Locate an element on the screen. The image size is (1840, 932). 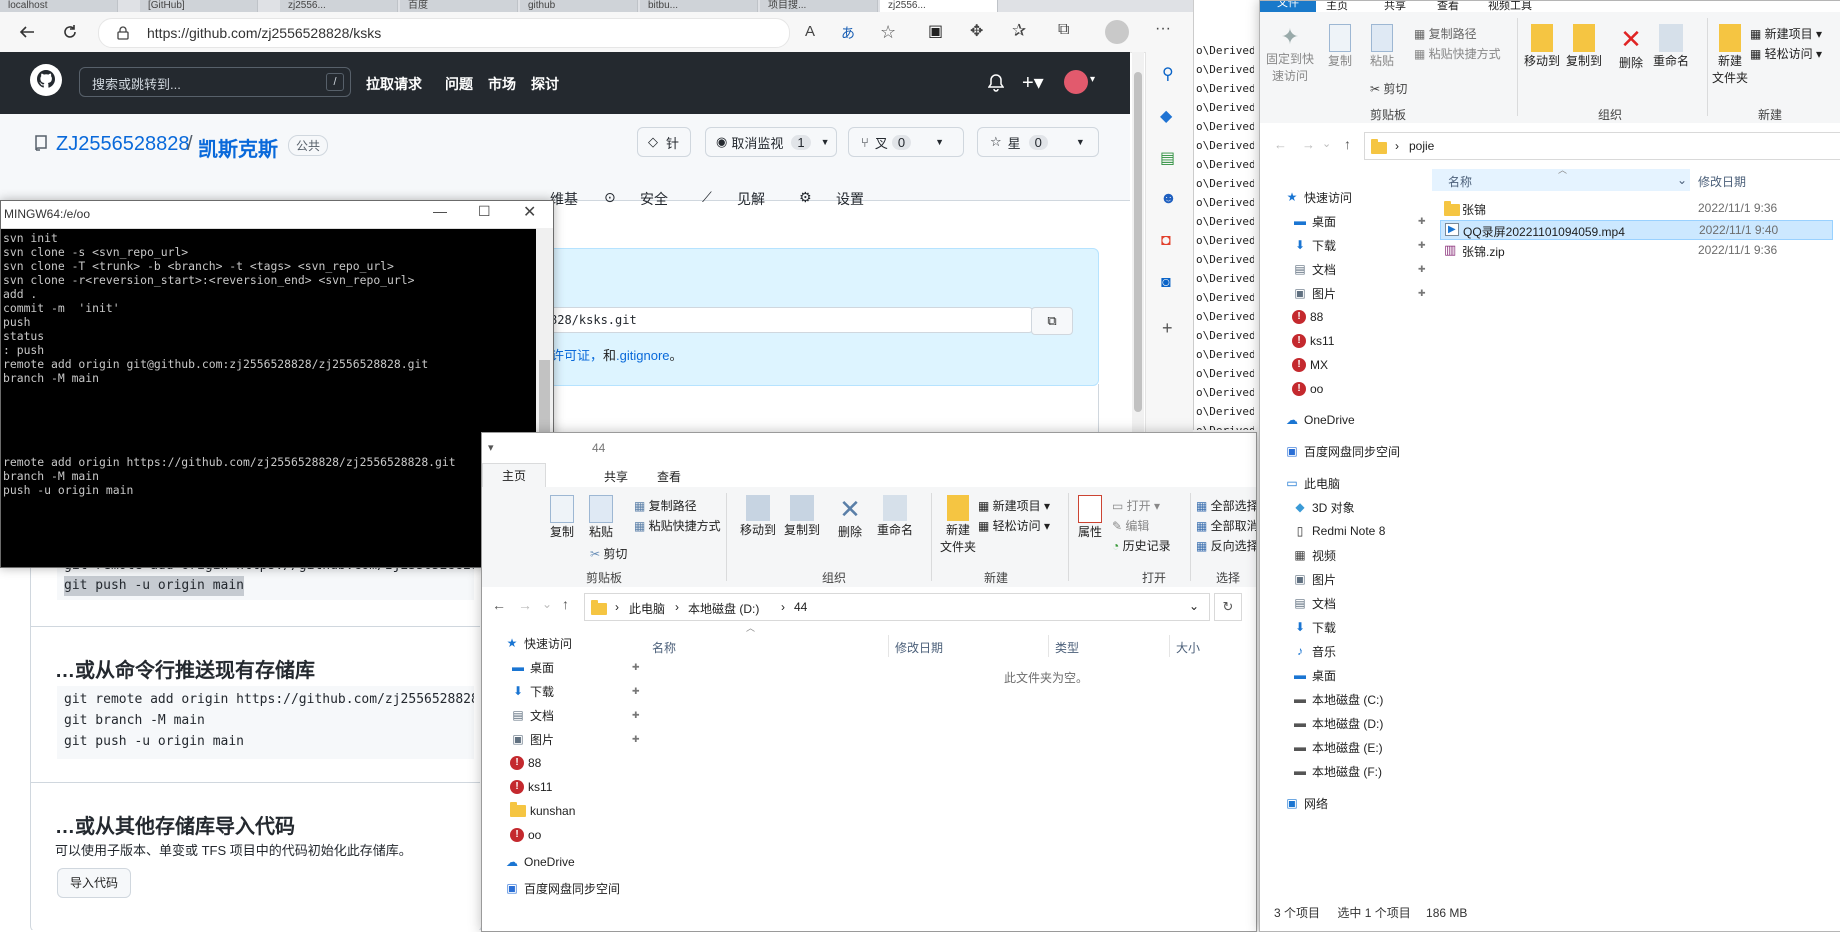
fork-button: ⑂ 叉 0 ▼ is located at coordinates (906, 142).